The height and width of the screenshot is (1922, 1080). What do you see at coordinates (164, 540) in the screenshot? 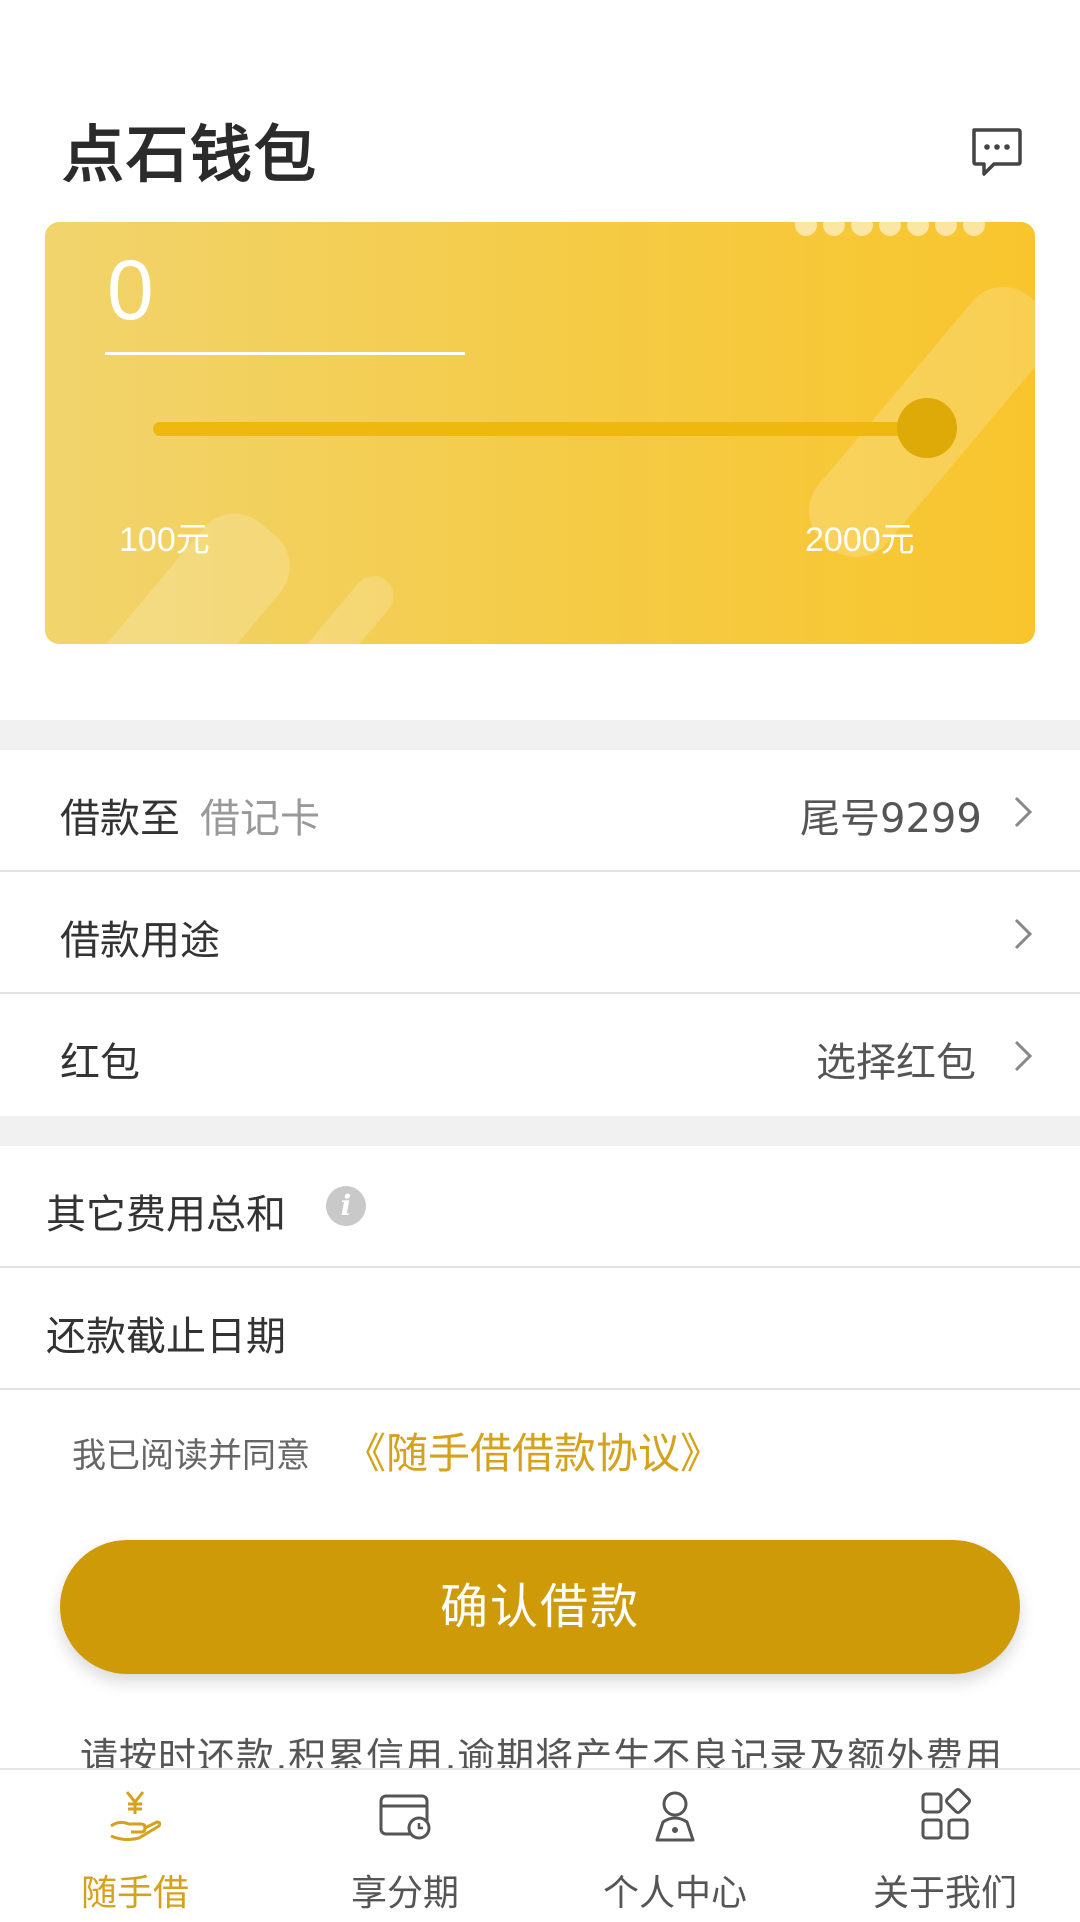
I see `slider-min-label: 100元` at bounding box center [164, 540].